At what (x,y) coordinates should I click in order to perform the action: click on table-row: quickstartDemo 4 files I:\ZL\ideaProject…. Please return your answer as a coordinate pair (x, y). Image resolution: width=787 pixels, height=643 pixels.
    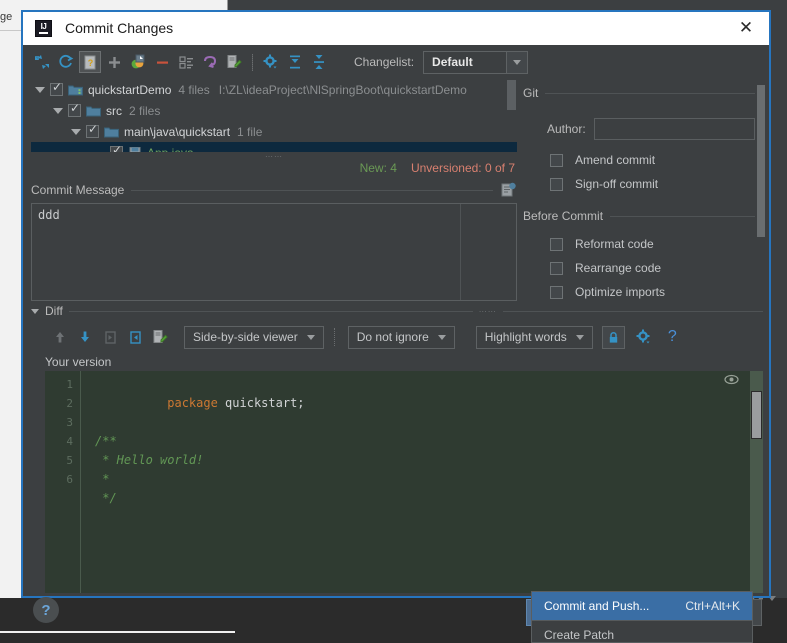
    Looking at the image, I should click on (274, 89).